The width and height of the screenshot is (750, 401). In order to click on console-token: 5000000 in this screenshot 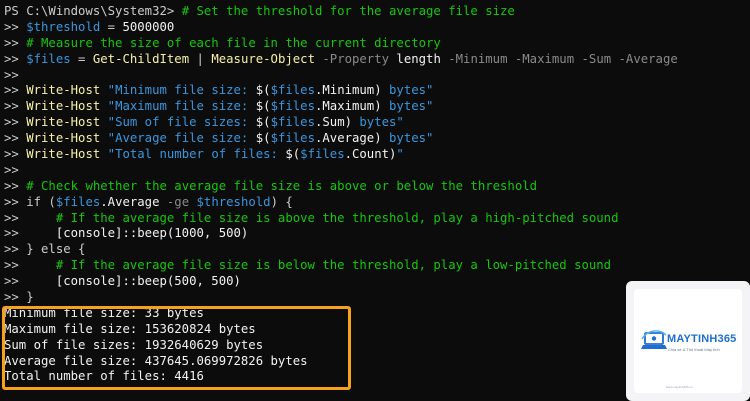, I will do `click(148, 26)`.